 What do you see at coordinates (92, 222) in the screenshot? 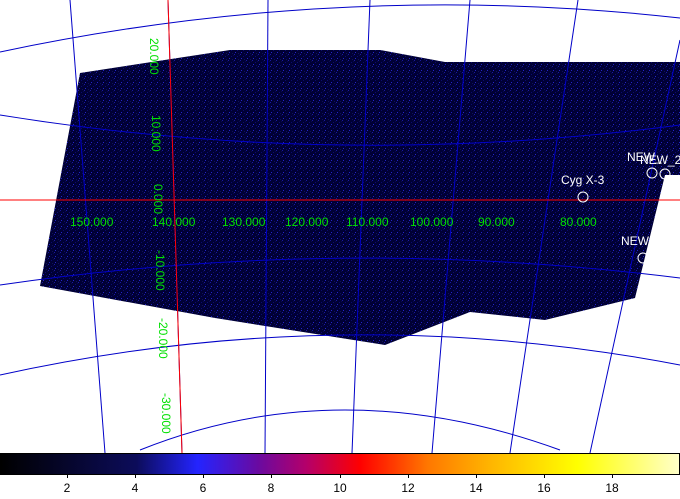
I see `longitude-label: 150.000` at bounding box center [92, 222].